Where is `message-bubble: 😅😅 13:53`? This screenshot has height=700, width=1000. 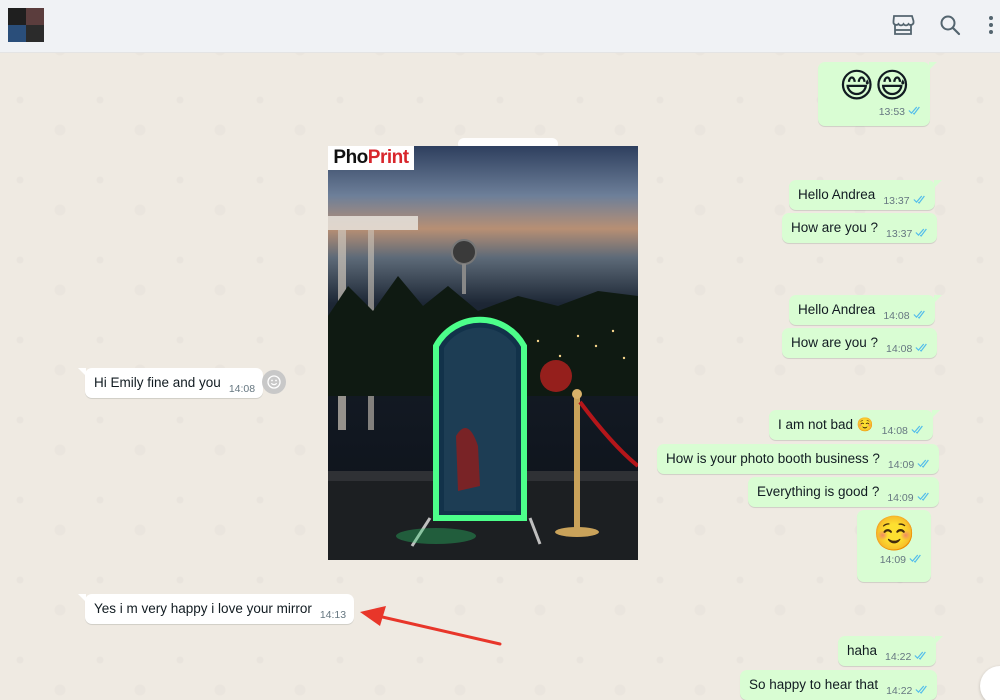 message-bubble: 😅😅 13:53 is located at coordinates (877, 94).